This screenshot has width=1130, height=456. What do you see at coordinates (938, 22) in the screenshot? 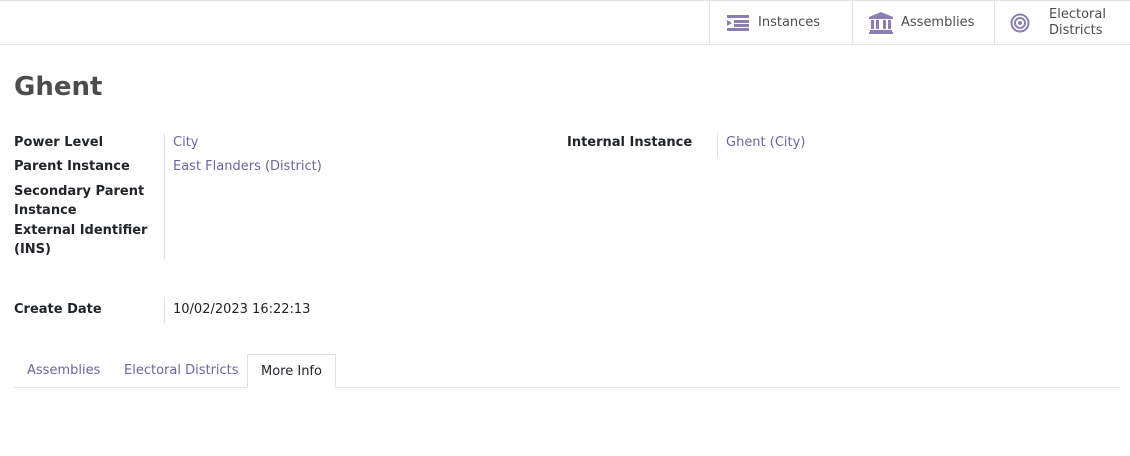
I see `assemblies-label: Assemblies` at bounding box center [938, 22].